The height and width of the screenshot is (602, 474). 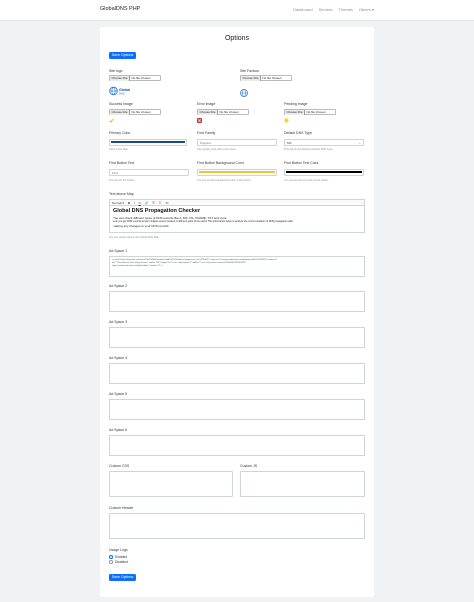 What do you see at coordinates (122, 577) in the screenshot?
I see `save-options-button-bottom: Save Options` at bounding box center [122, 577].